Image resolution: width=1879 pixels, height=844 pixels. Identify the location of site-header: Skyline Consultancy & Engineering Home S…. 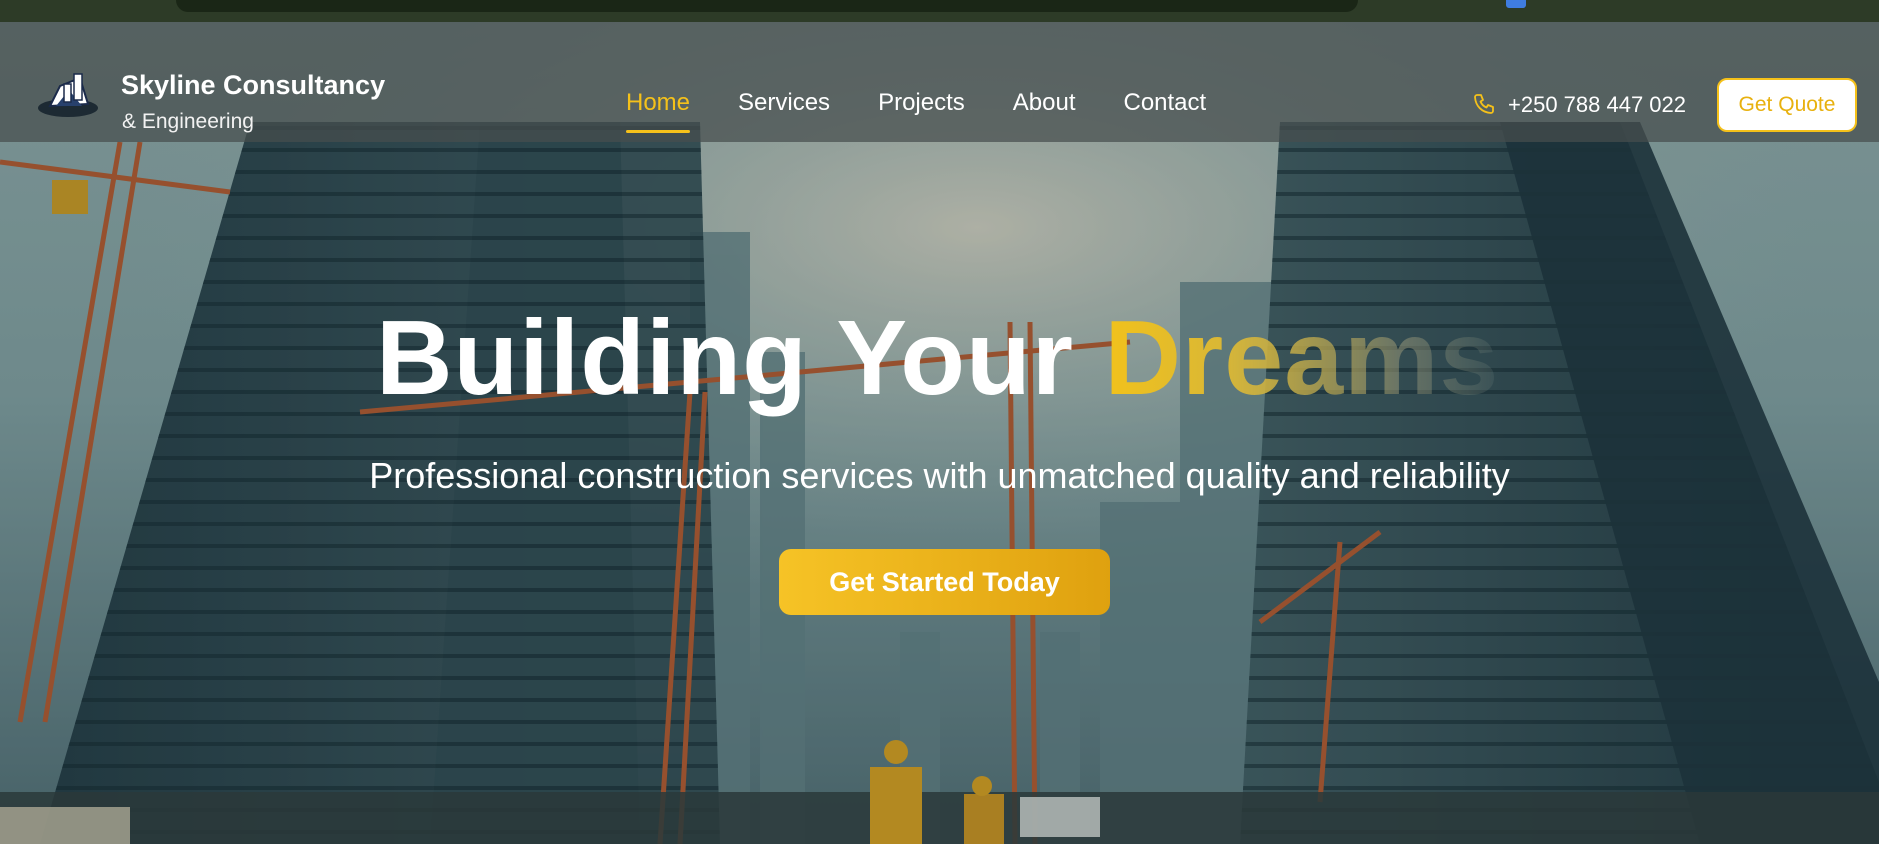
(939, 82).